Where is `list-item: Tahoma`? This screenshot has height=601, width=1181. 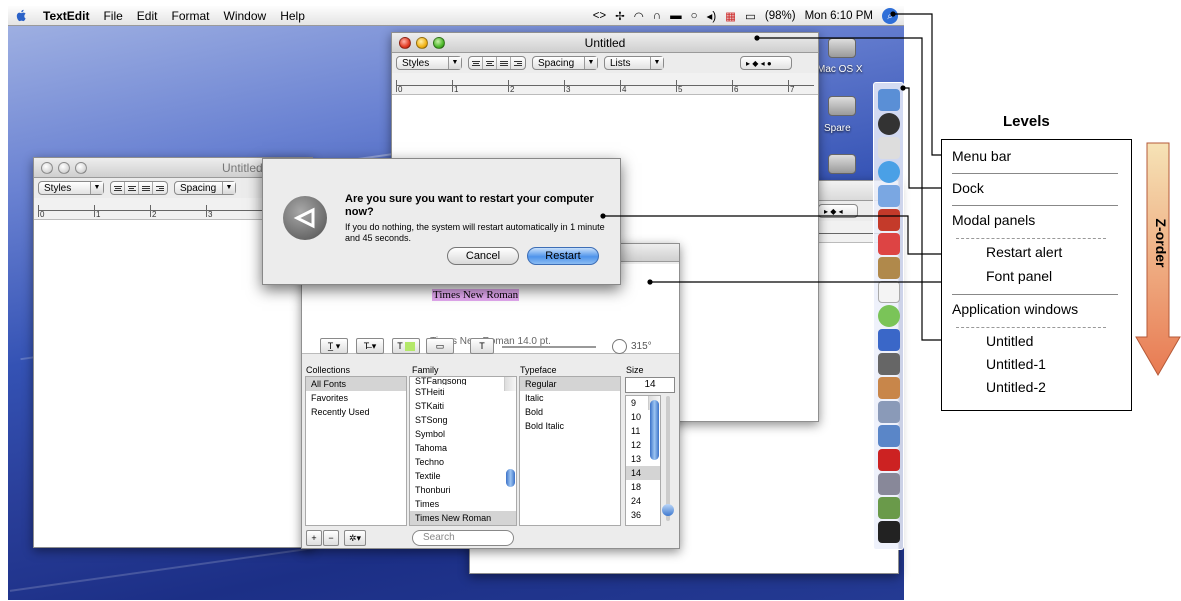 list-item: Tahoma is located at coordinates (463, 448).